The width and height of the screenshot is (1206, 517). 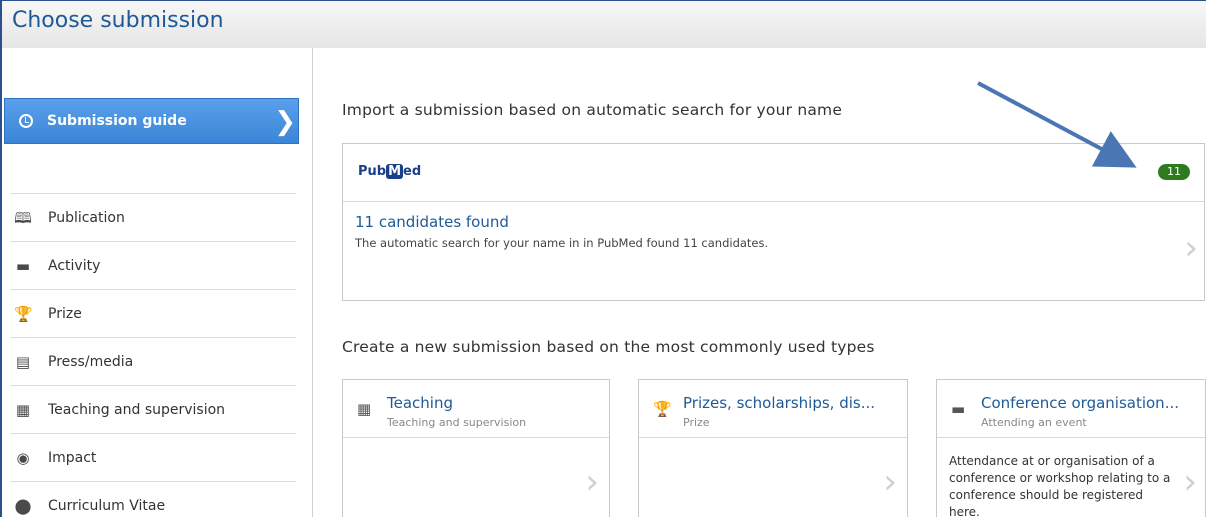 What do you see at coordinates (1174, 172) in the screenshot?
I see `candidates-count-badge: 11` at bounding box center [1174, 172].